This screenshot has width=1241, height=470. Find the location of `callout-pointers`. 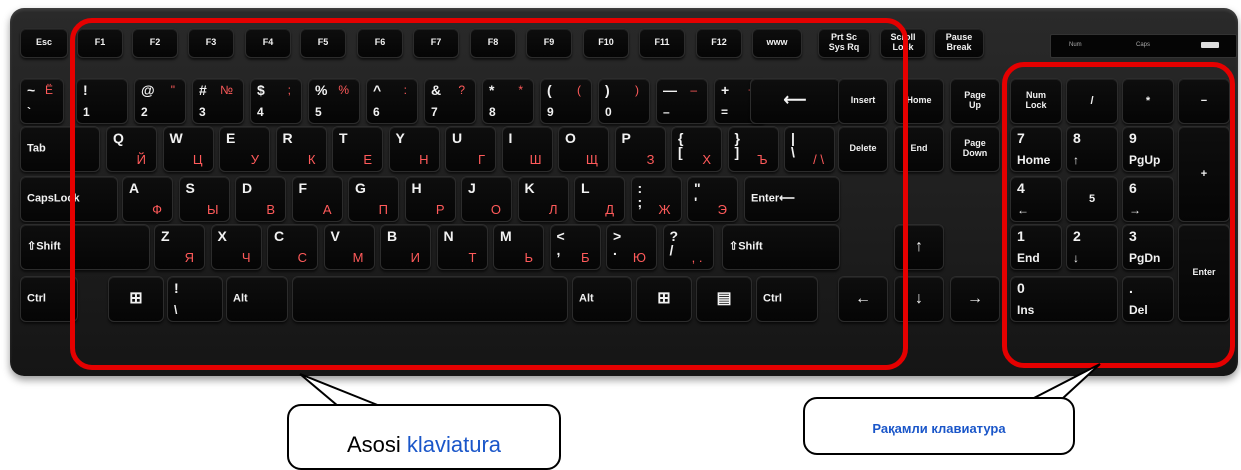

callout-pointers is located at coordinates (700, 385).